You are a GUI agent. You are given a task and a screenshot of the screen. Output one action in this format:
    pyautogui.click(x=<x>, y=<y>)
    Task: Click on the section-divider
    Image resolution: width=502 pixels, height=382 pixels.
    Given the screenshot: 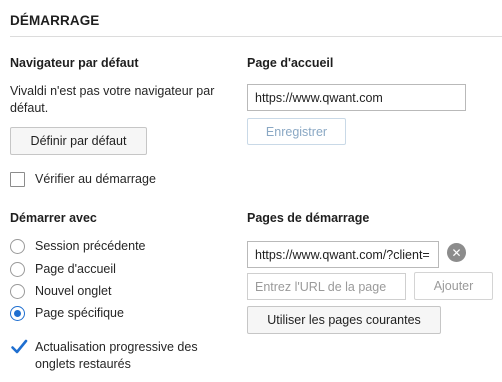 What is the action you would take?
    pyautogui.click(x=256, y=36)
    